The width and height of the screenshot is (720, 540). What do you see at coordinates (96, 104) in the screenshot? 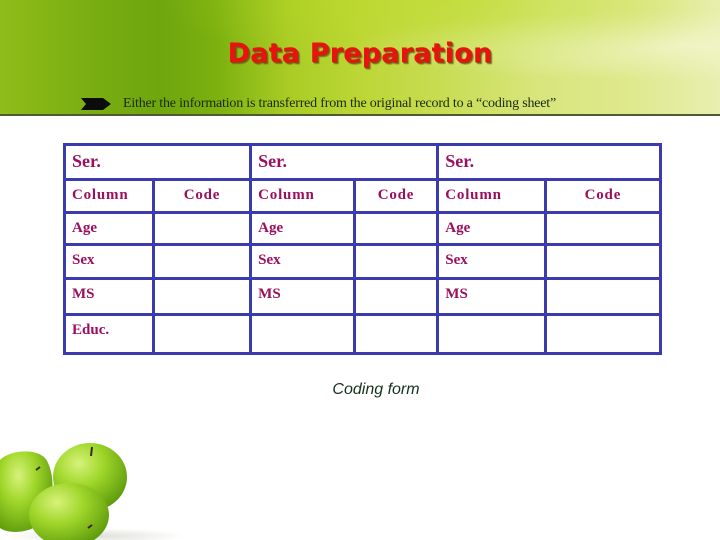
I see `arrow-bullet-icon` at bounding box center [96, 104].